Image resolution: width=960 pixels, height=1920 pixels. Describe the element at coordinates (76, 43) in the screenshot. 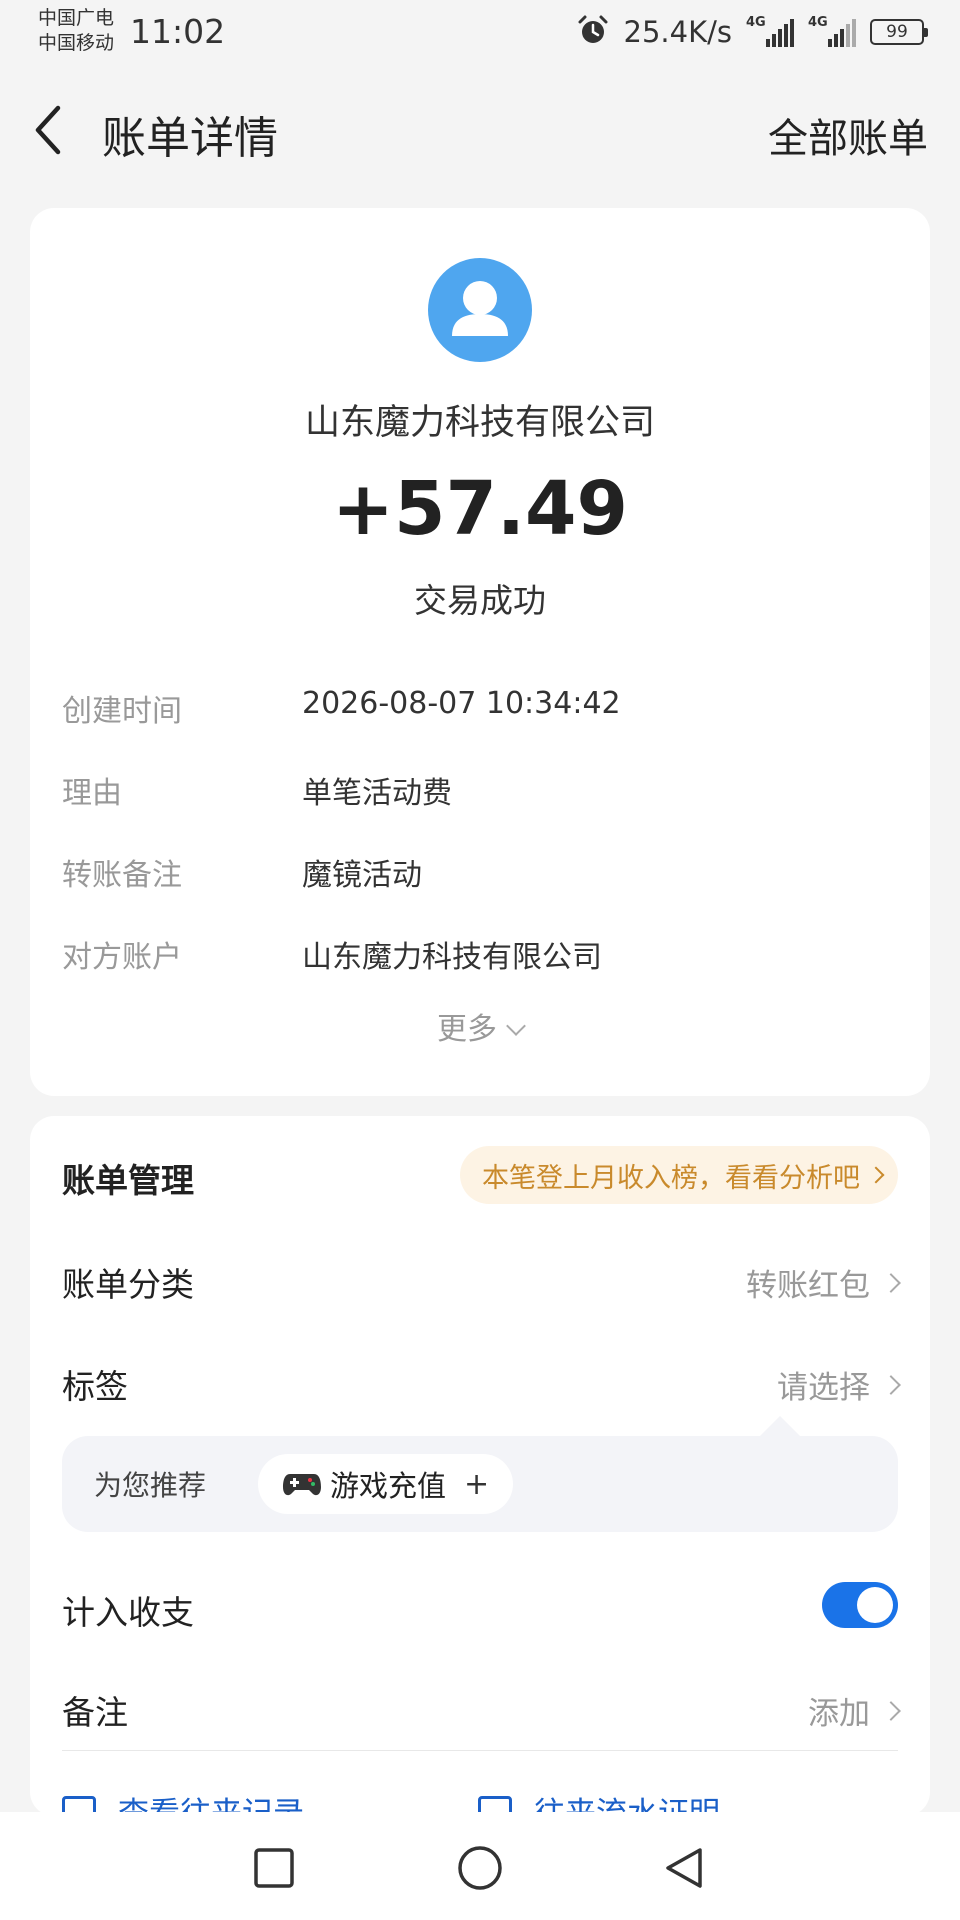

I see `carrier-2: 中国移动` at that location.